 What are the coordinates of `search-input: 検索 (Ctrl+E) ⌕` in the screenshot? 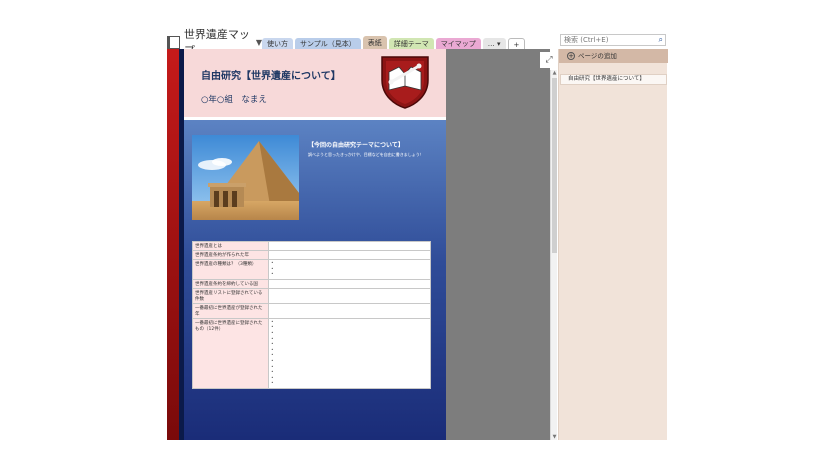 It's located at (613, 40).